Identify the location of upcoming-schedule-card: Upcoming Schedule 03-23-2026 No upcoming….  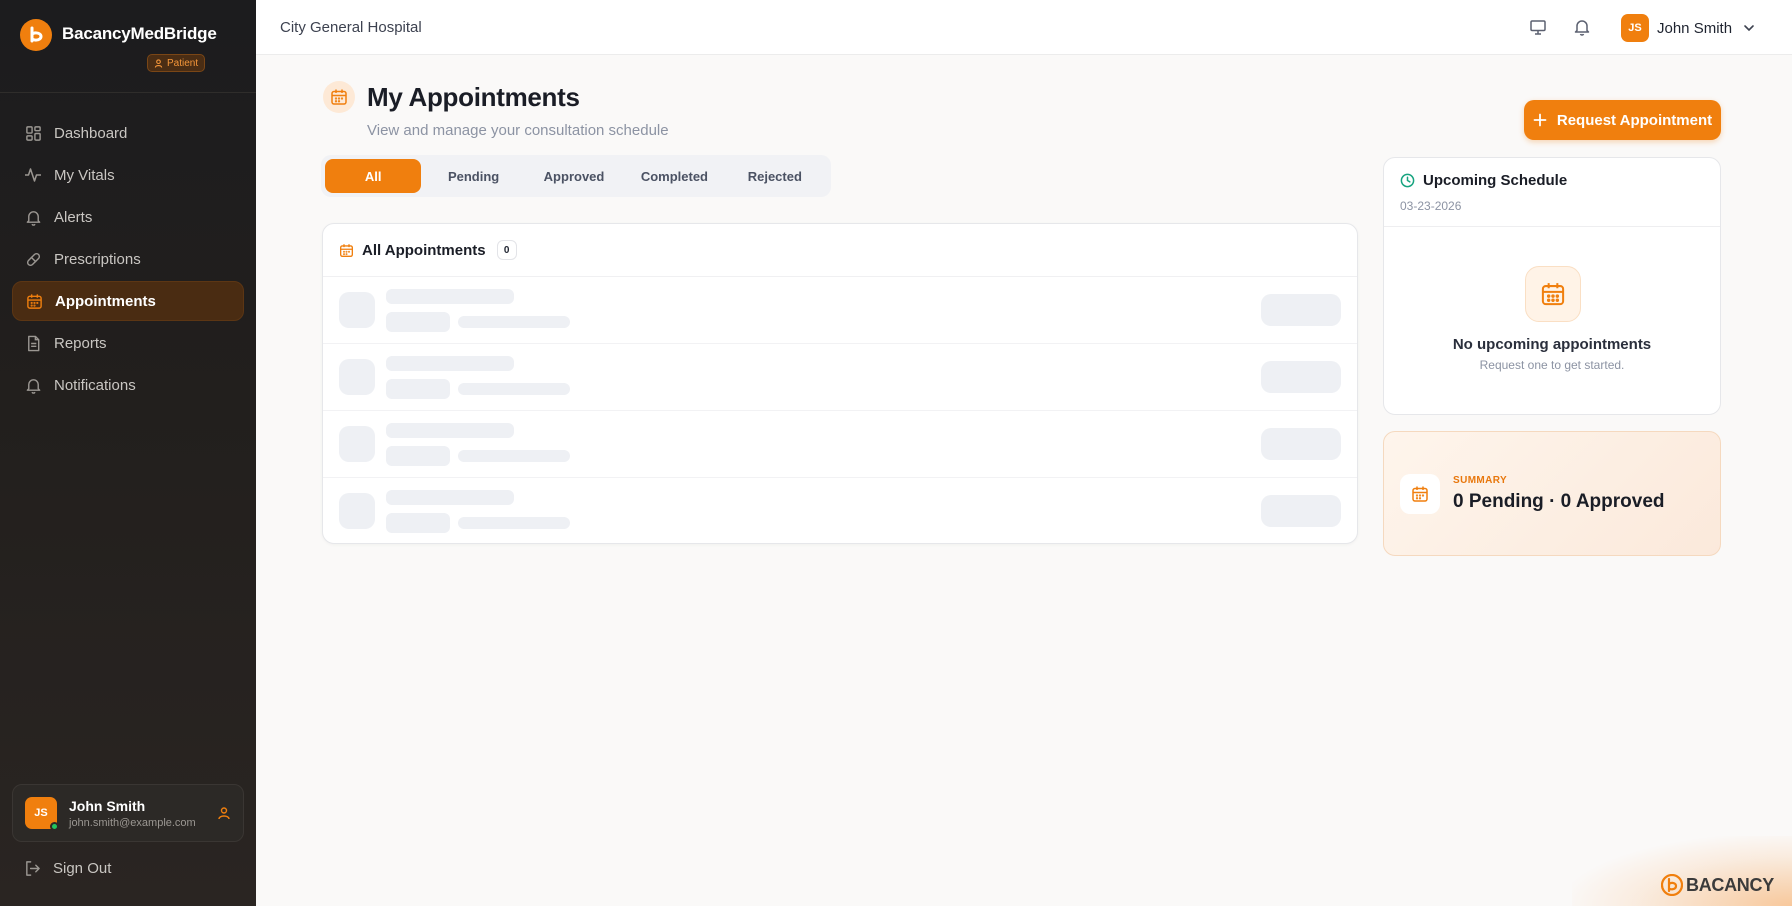
(1552, 286).